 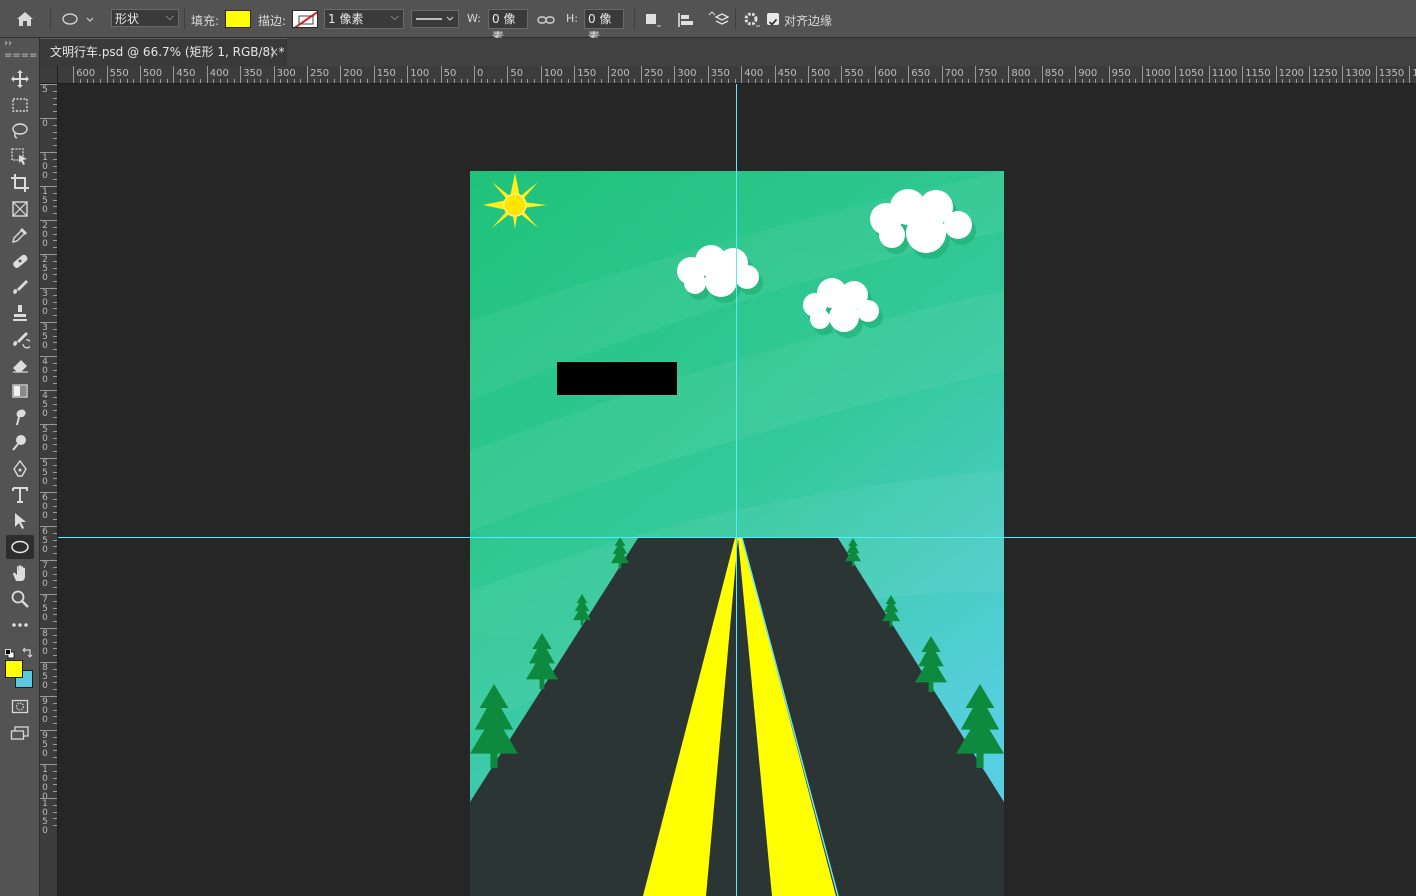 I want to click on ellipse-tool-button, so click(x=20, y=547).